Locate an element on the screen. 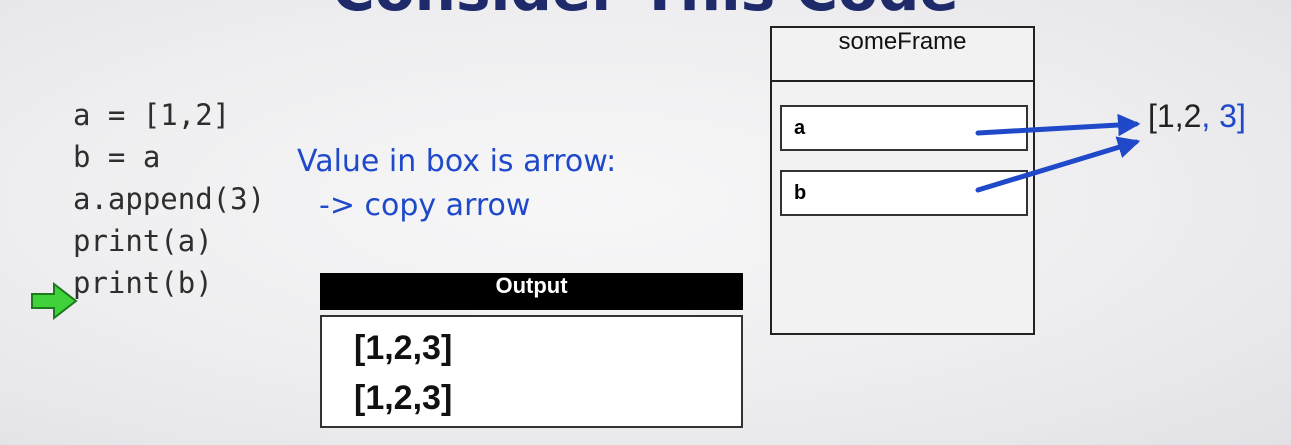 This screenshot has width=1291, height=445. list-appended-part: , 3] is located at coordinates (1223, 116).